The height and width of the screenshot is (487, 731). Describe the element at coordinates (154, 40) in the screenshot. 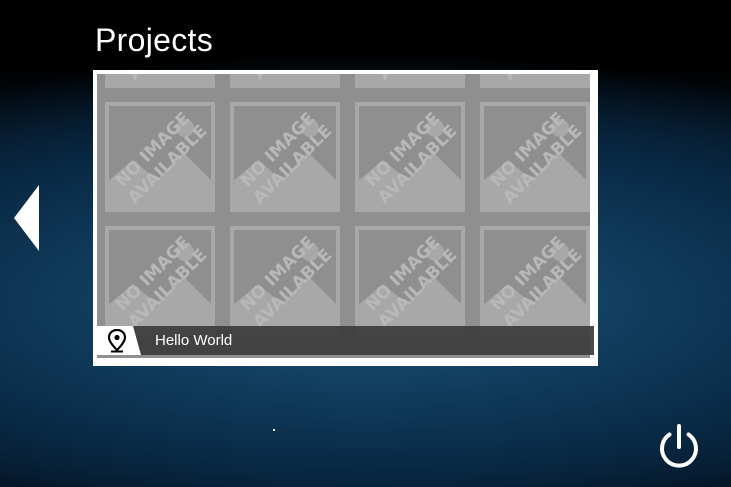

I see `page-title: Projects` at that location.